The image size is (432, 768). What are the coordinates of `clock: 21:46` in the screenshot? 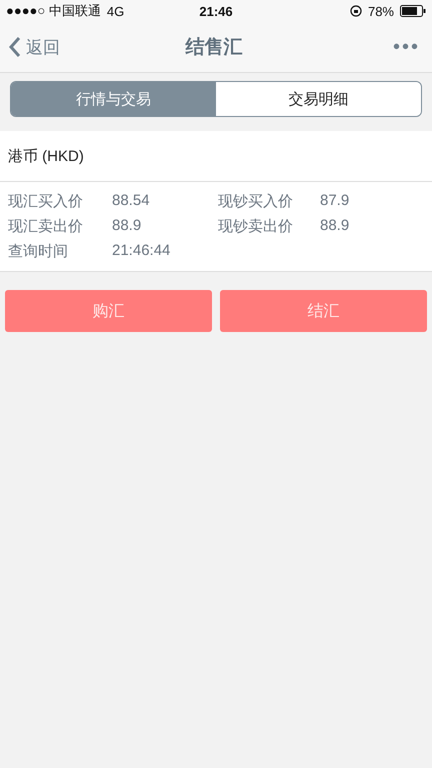 It's located at (216, 11).